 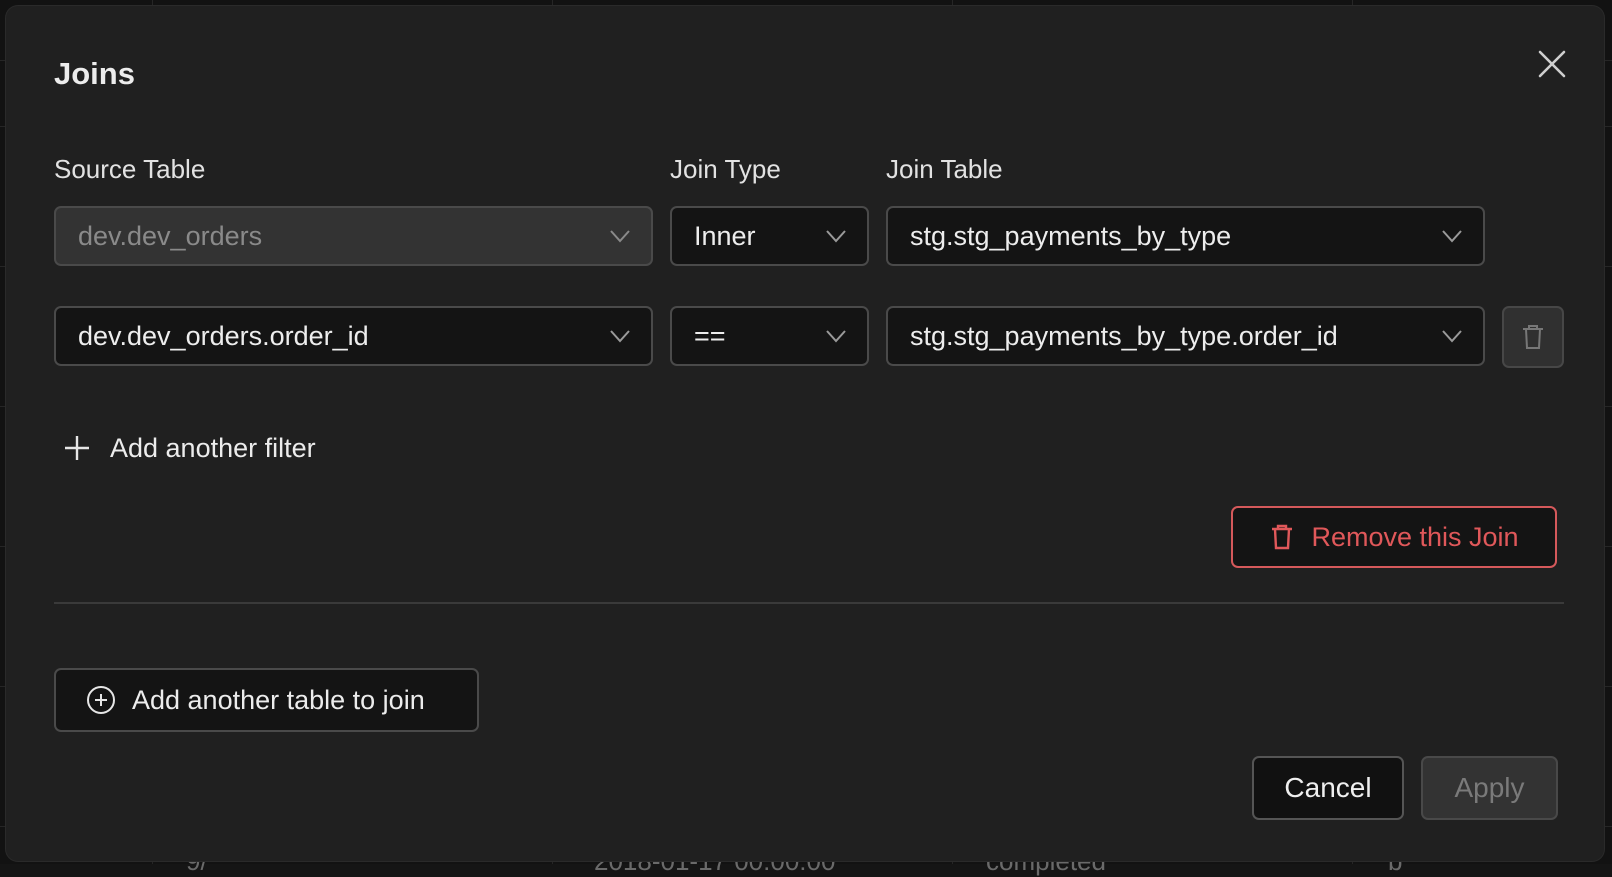 What do you see at coordinates (130, 169) in the screenshot?
I see `source-table-label: Source Table` at bounding box center [130, 169].